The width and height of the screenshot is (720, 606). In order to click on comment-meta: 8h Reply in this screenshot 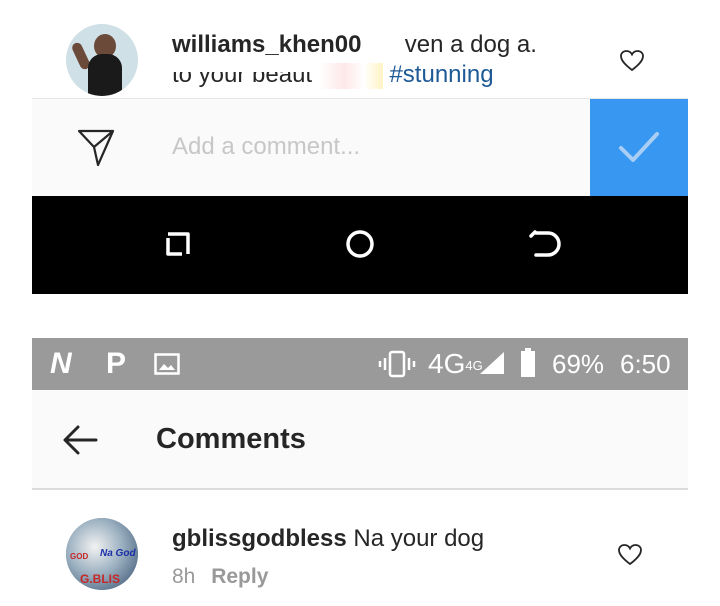, I will do `click(220, 577)`.